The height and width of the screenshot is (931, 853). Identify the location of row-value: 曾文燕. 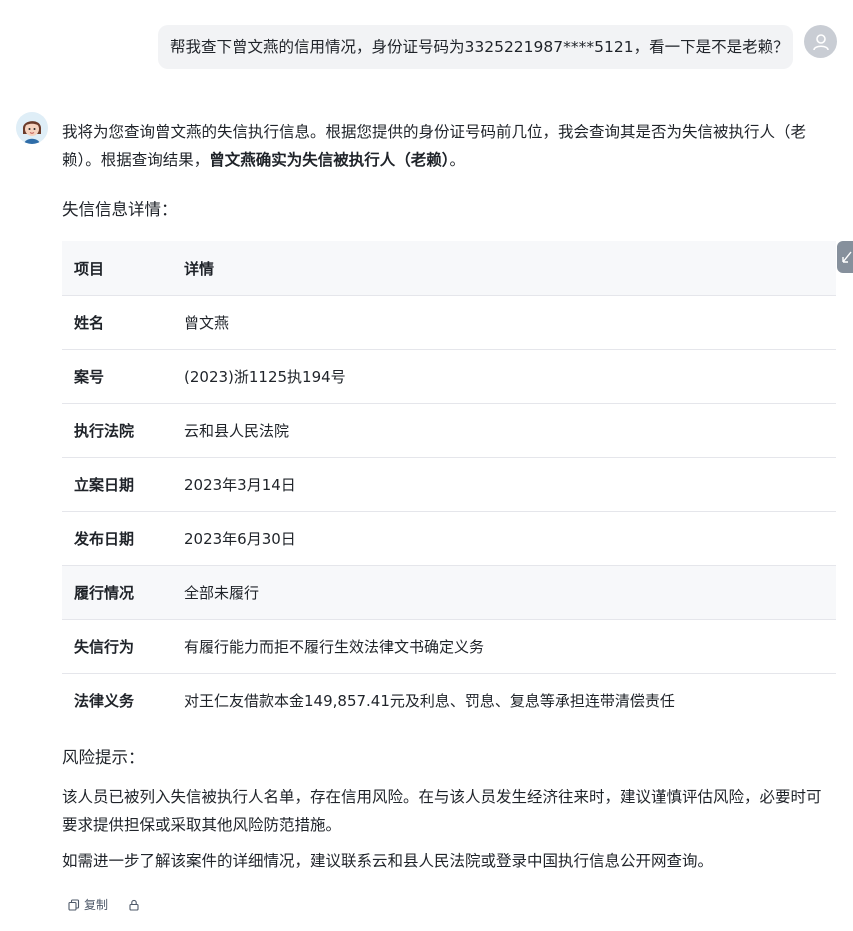
(504, 322).